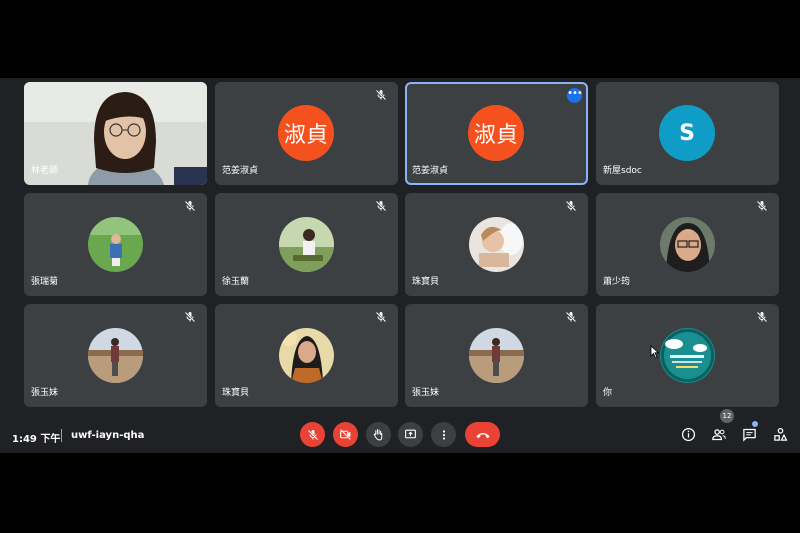 This screenshot has height=533, width=800. I want to click on participant-name: 張瑞菊, so click(45, 282).